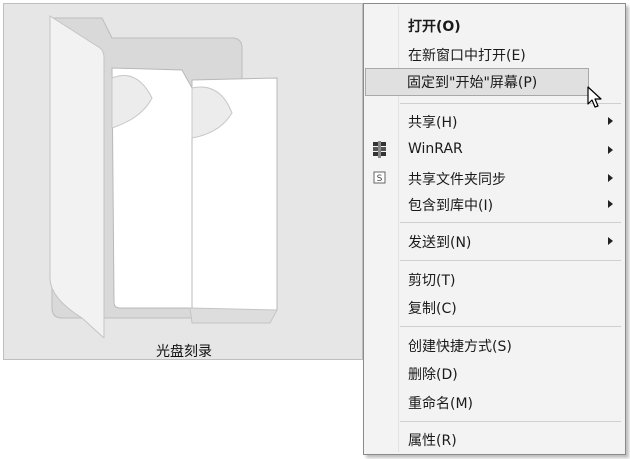 This screenshot has width=630, height=459. I want to click on menu-item-include-in-library: 包含到库中(I), so click(494, 204).